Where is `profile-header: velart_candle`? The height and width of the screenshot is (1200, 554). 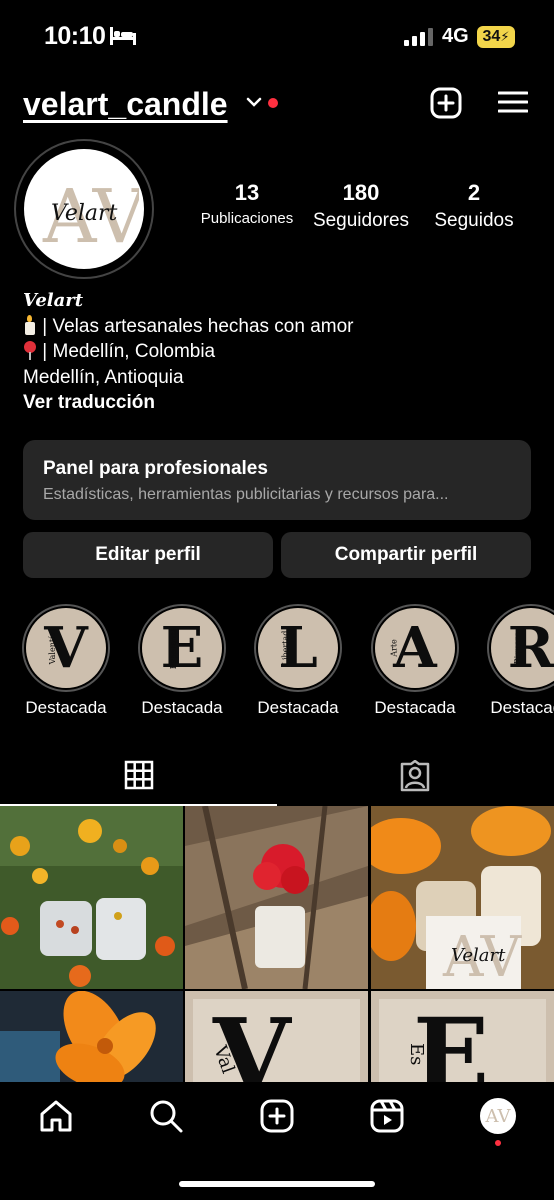 profile-header: velart_candle is located at coordinates (277, 105).